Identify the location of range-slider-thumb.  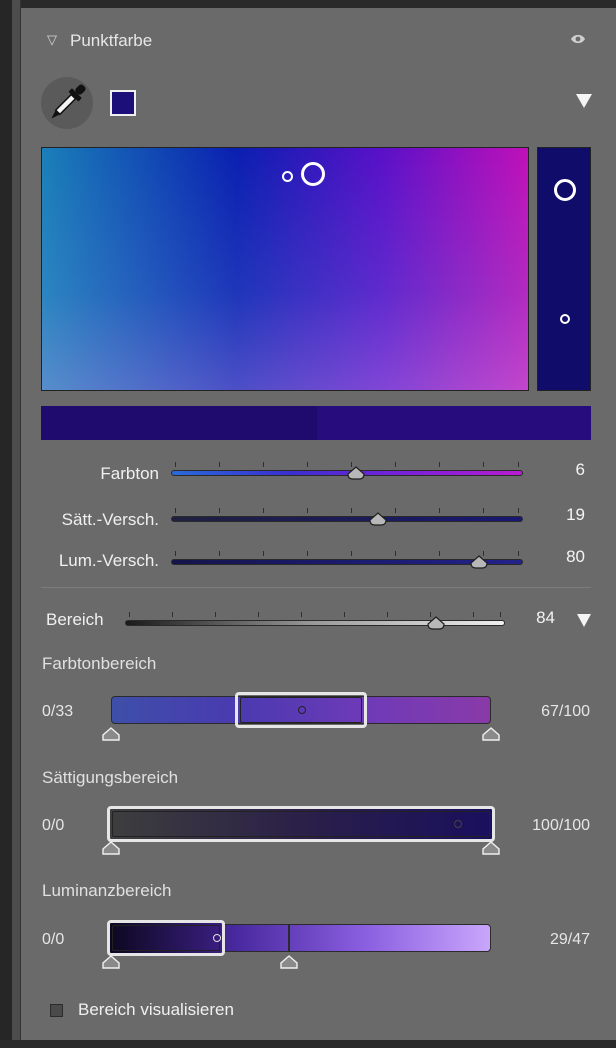
(436, 623).